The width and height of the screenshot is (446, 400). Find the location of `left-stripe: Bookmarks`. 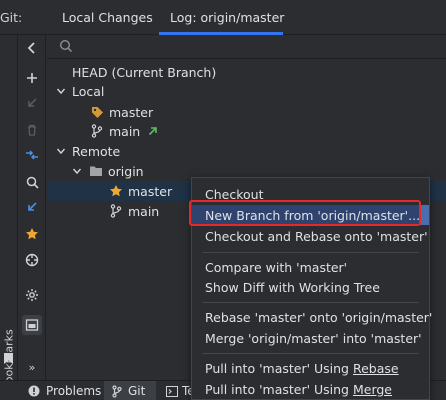

left-stripe: Bookmarks is located at coordinates (9, 213).